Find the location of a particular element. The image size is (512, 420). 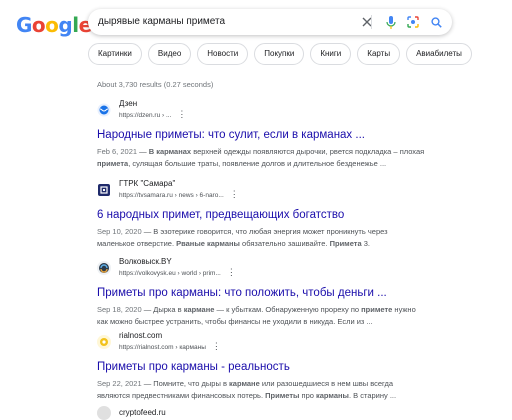

chip-images: Картинки is located at coordinates (115, 54).